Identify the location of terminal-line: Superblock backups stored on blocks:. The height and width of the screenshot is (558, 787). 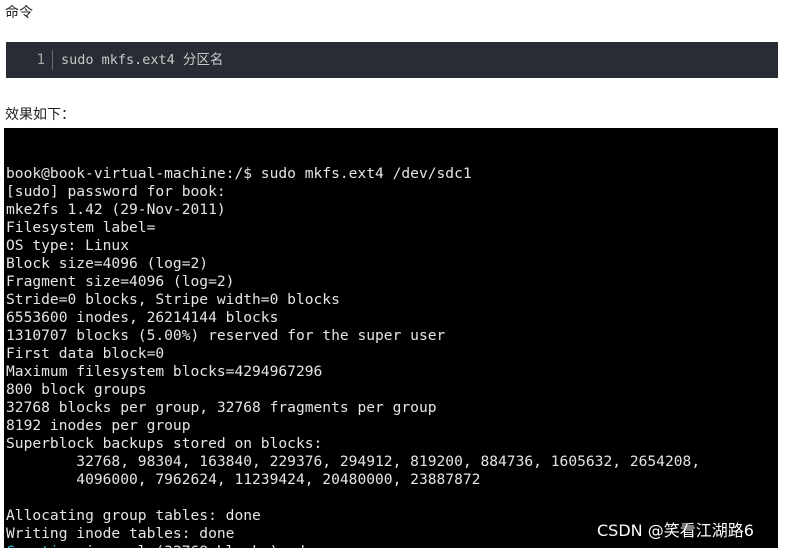
(164, 443).